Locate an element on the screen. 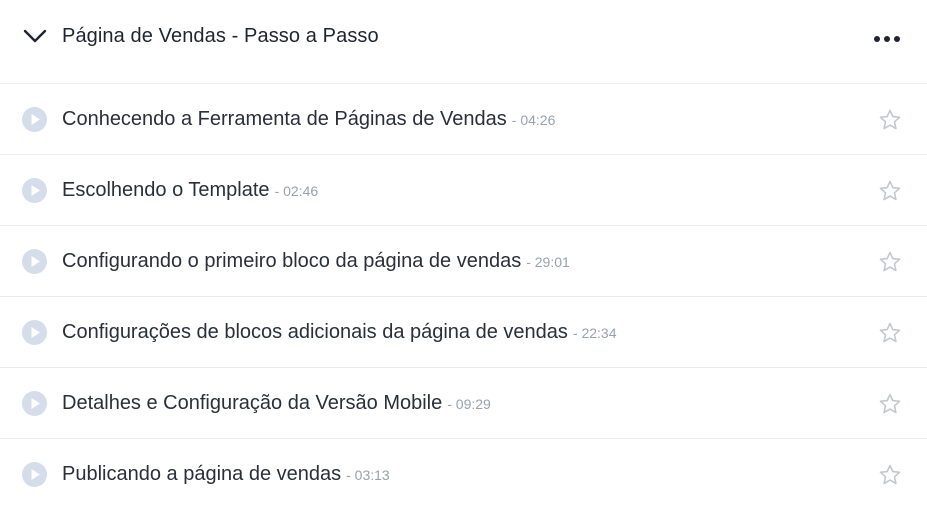  lesson-text: Escolhendo o Template - 02:46 is located at coordinates (190, 191).